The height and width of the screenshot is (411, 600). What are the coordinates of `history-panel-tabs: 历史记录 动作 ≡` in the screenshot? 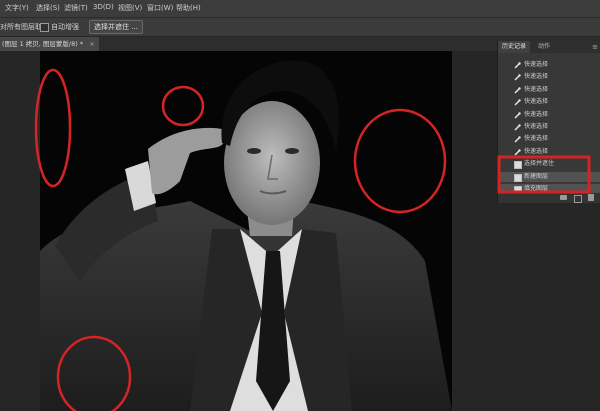 It's located at (549, 47).